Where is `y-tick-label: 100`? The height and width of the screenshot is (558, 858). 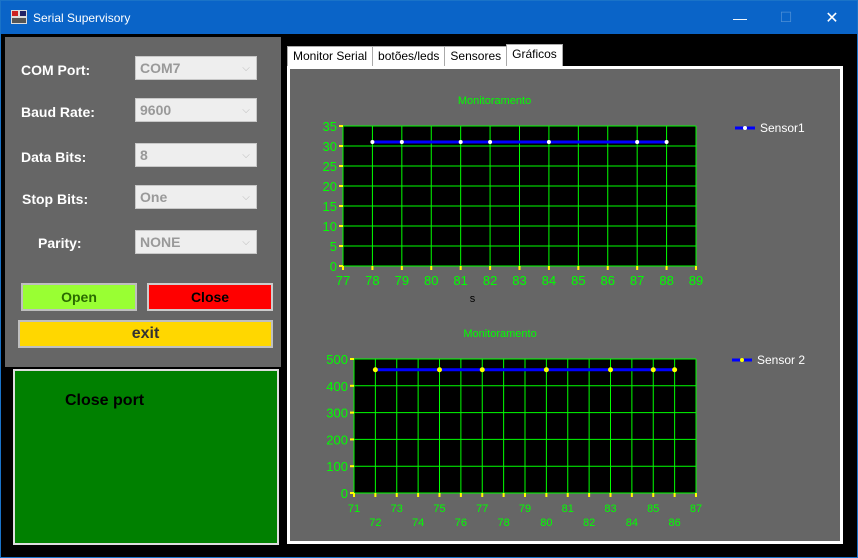
y-tick-label: 100 is located at coordinates (337, 466).